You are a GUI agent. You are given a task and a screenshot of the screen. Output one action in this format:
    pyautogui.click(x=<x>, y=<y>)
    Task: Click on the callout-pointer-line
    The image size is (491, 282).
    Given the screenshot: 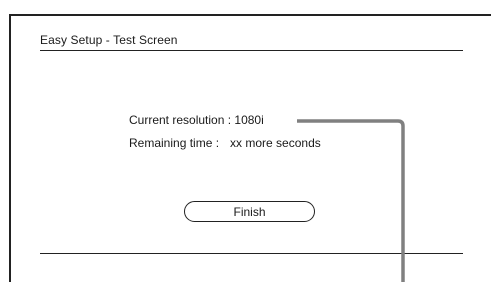 What is the action you would take?
    pyautogui.click(x=351, y=200)
    